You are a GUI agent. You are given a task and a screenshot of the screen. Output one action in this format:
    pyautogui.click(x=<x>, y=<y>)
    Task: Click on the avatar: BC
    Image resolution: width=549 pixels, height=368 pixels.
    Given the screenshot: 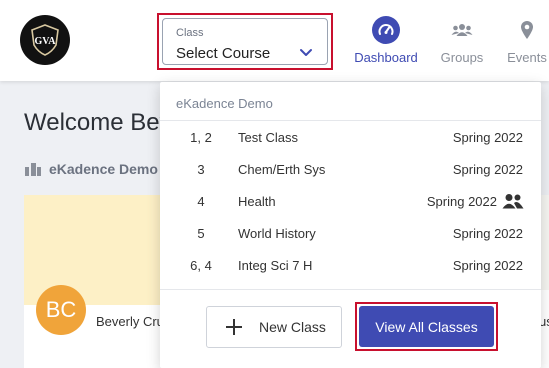 What is the action you would take?
    pyautogui.click(x=61, y=310)
    